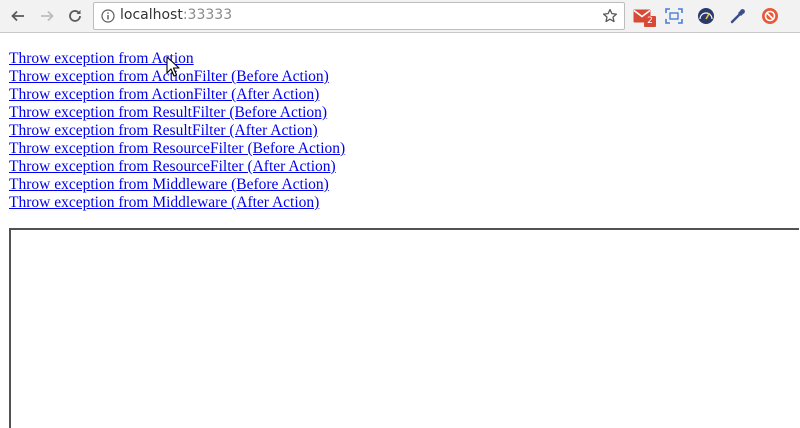 The width and height of the screenshot is (800, 428). Describe the element at coordinates (173, 66) in the screenshot. I see `mouse-cursor-icon` at that location.